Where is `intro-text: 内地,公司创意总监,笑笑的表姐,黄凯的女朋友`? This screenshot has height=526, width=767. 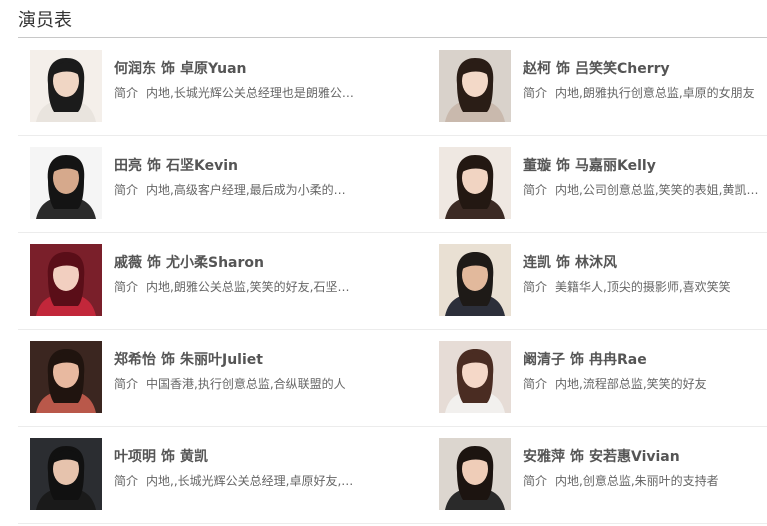
intro-text: 内地,公司创意总监,笑笑的表姐,黄凯的女朋友 is located at coordinates (661, 190).